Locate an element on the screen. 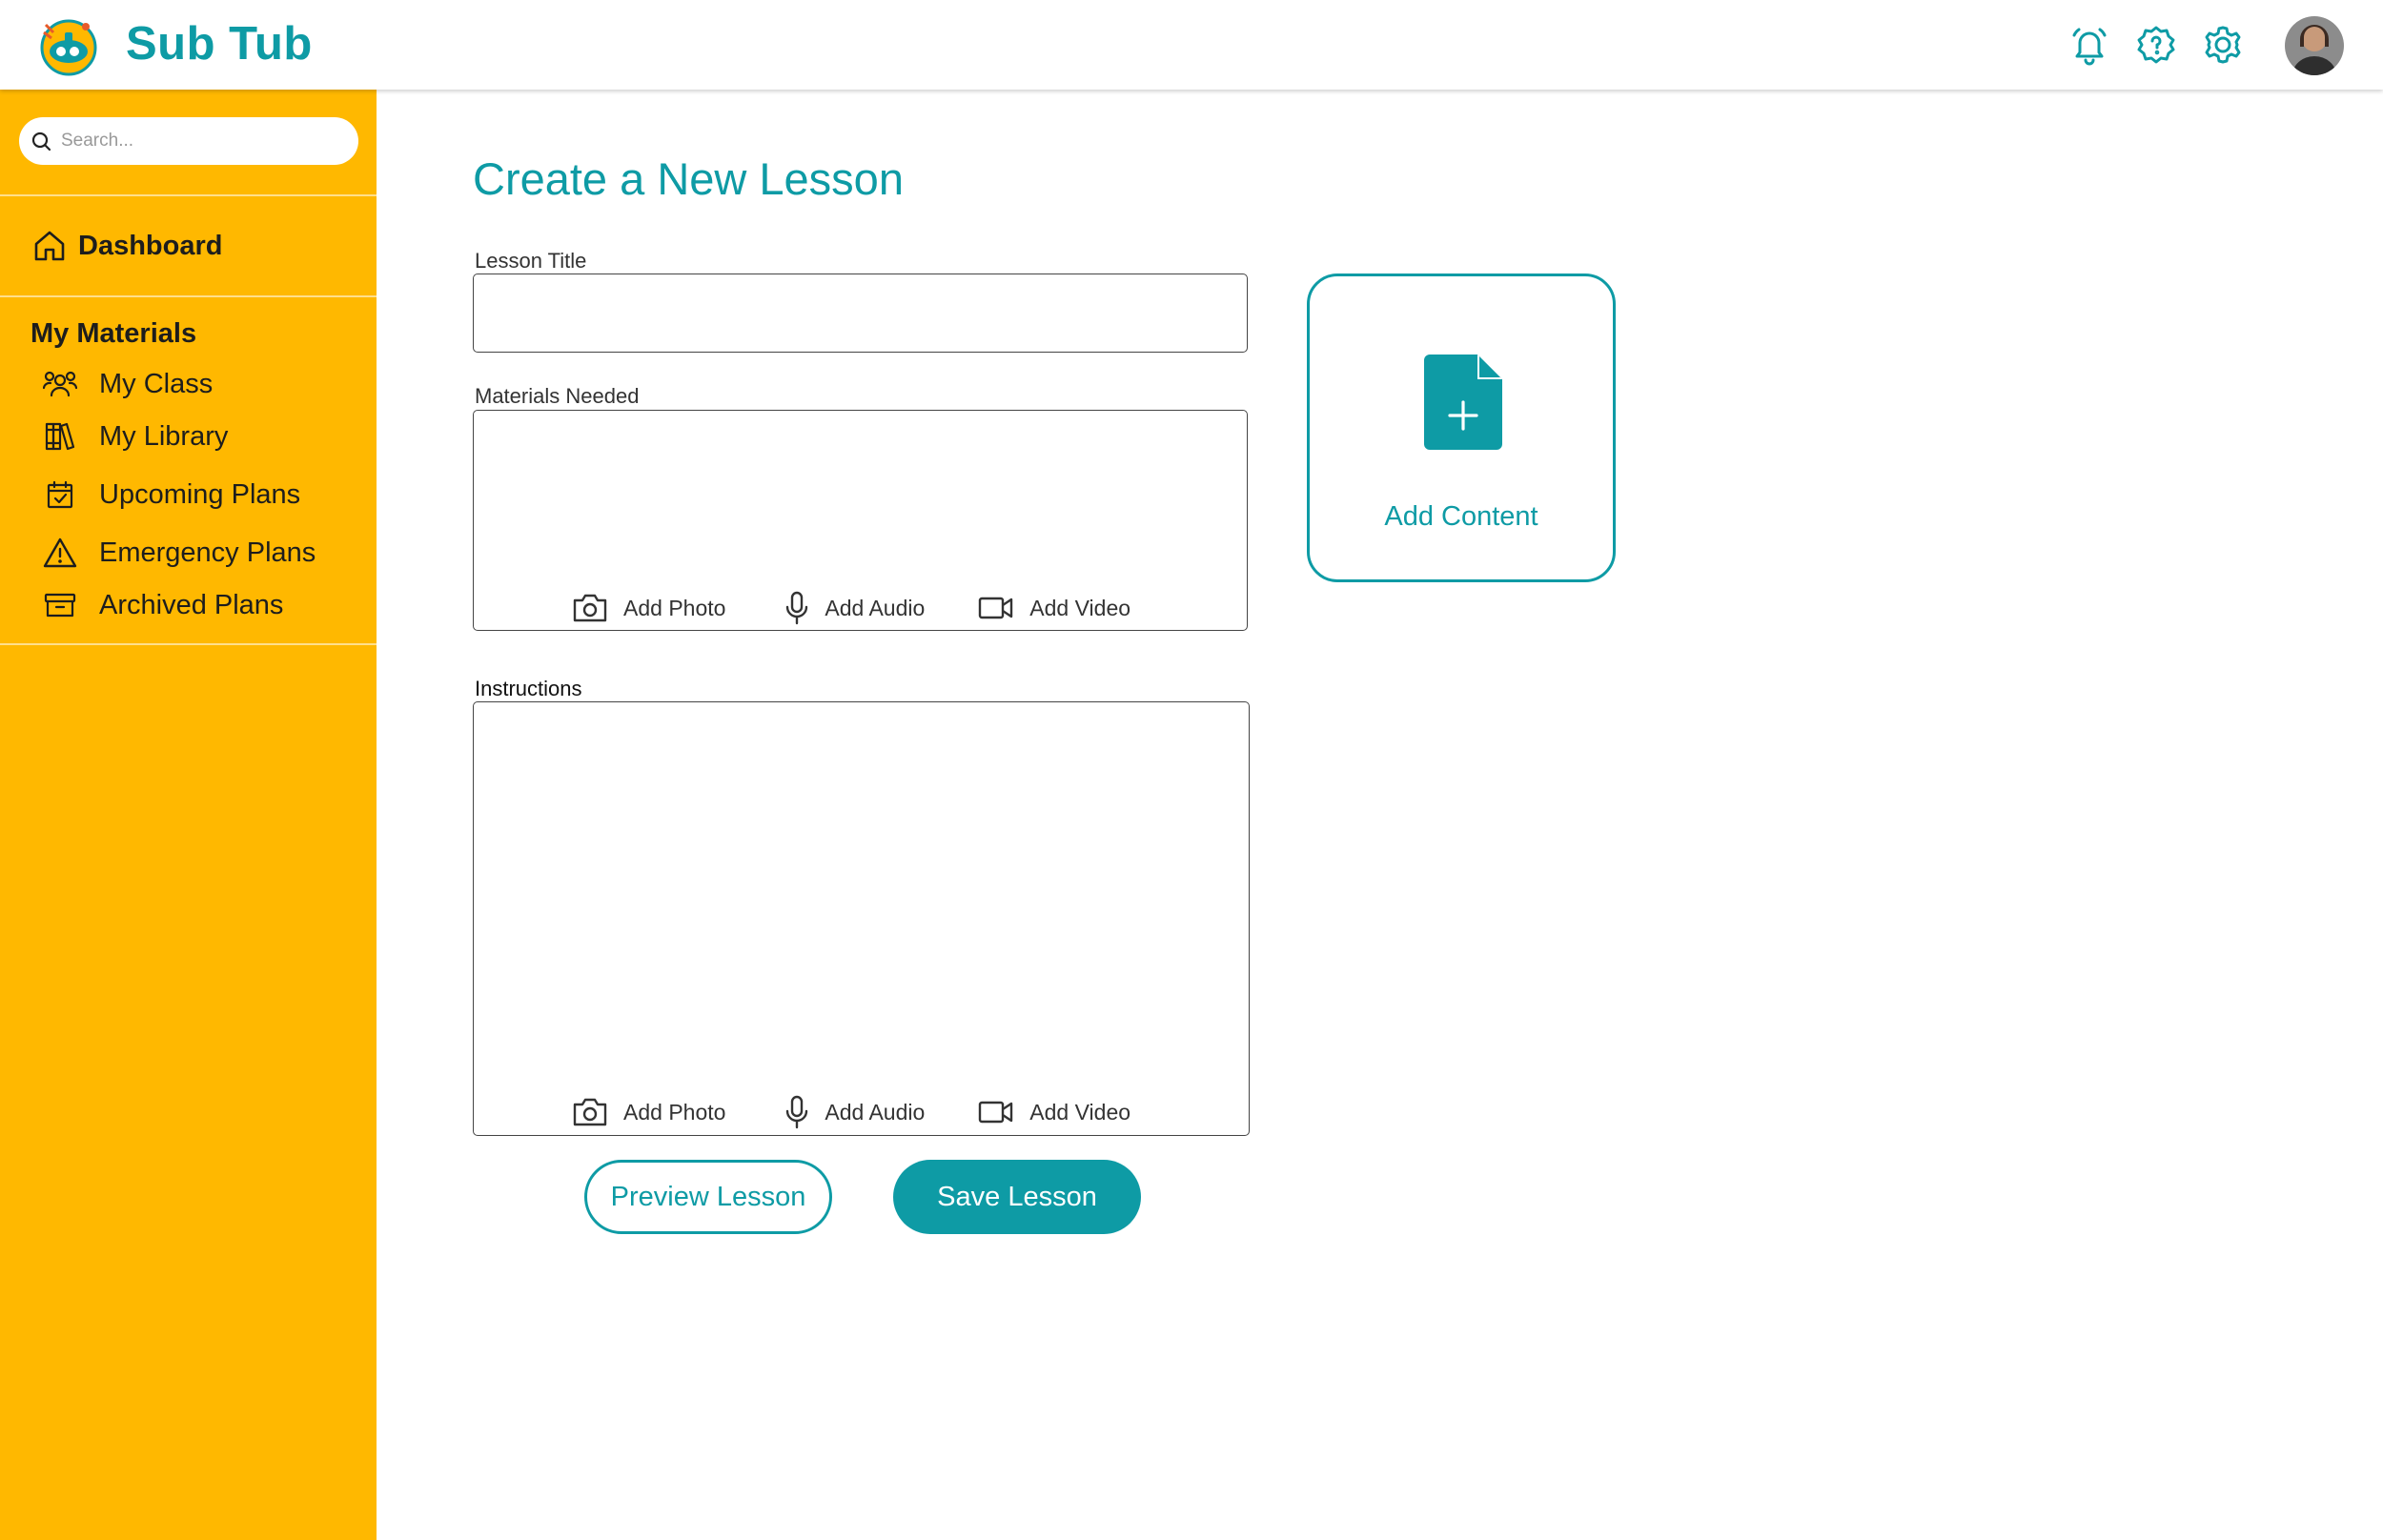 The width and height of the screenshot is (2383, 1540). save-lesson-button: Save Lesson is located at coordinates (1017, 1197).